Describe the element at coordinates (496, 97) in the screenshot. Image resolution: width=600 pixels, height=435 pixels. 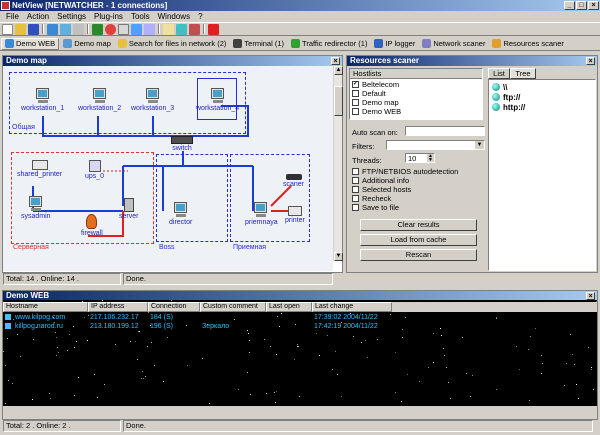
I see `globe-icon` at that location.